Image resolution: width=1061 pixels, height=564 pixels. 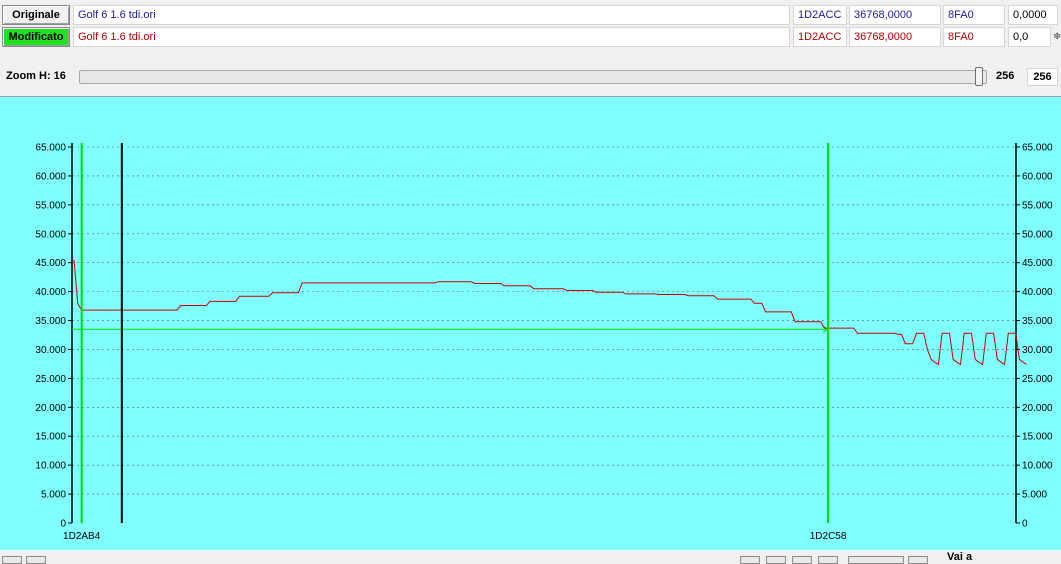 I want to click on modificato-extra-field: 0,0, so click(x=1029, y=37).